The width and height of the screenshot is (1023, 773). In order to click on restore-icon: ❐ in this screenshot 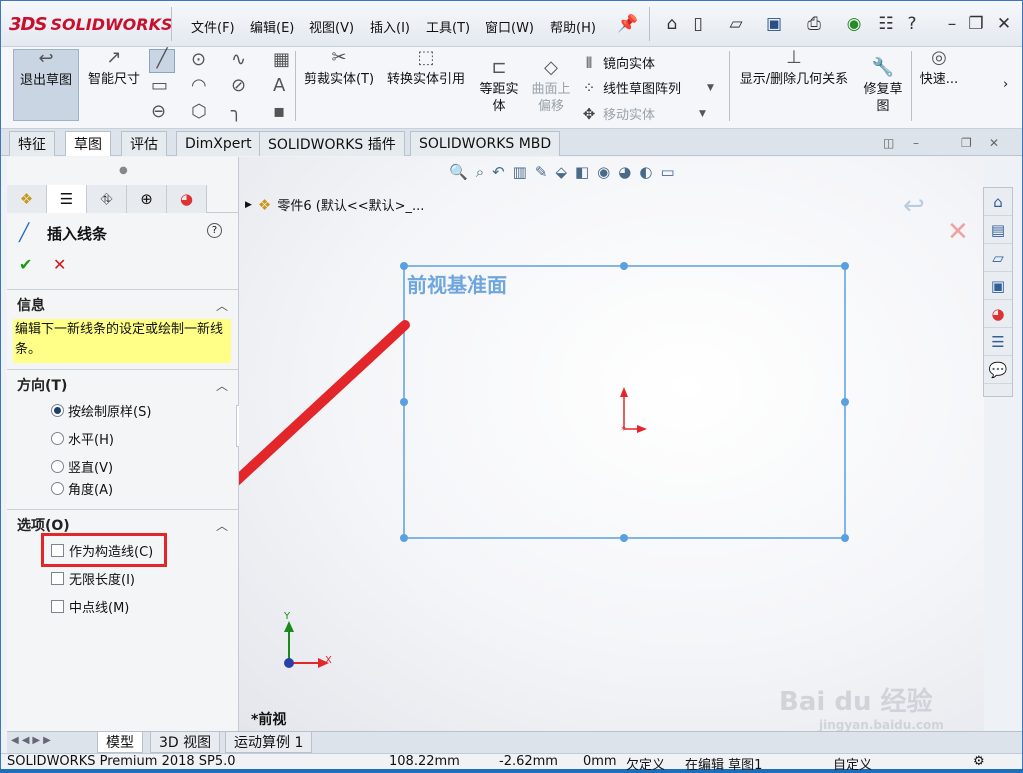, I will do `click(976, 24)`.